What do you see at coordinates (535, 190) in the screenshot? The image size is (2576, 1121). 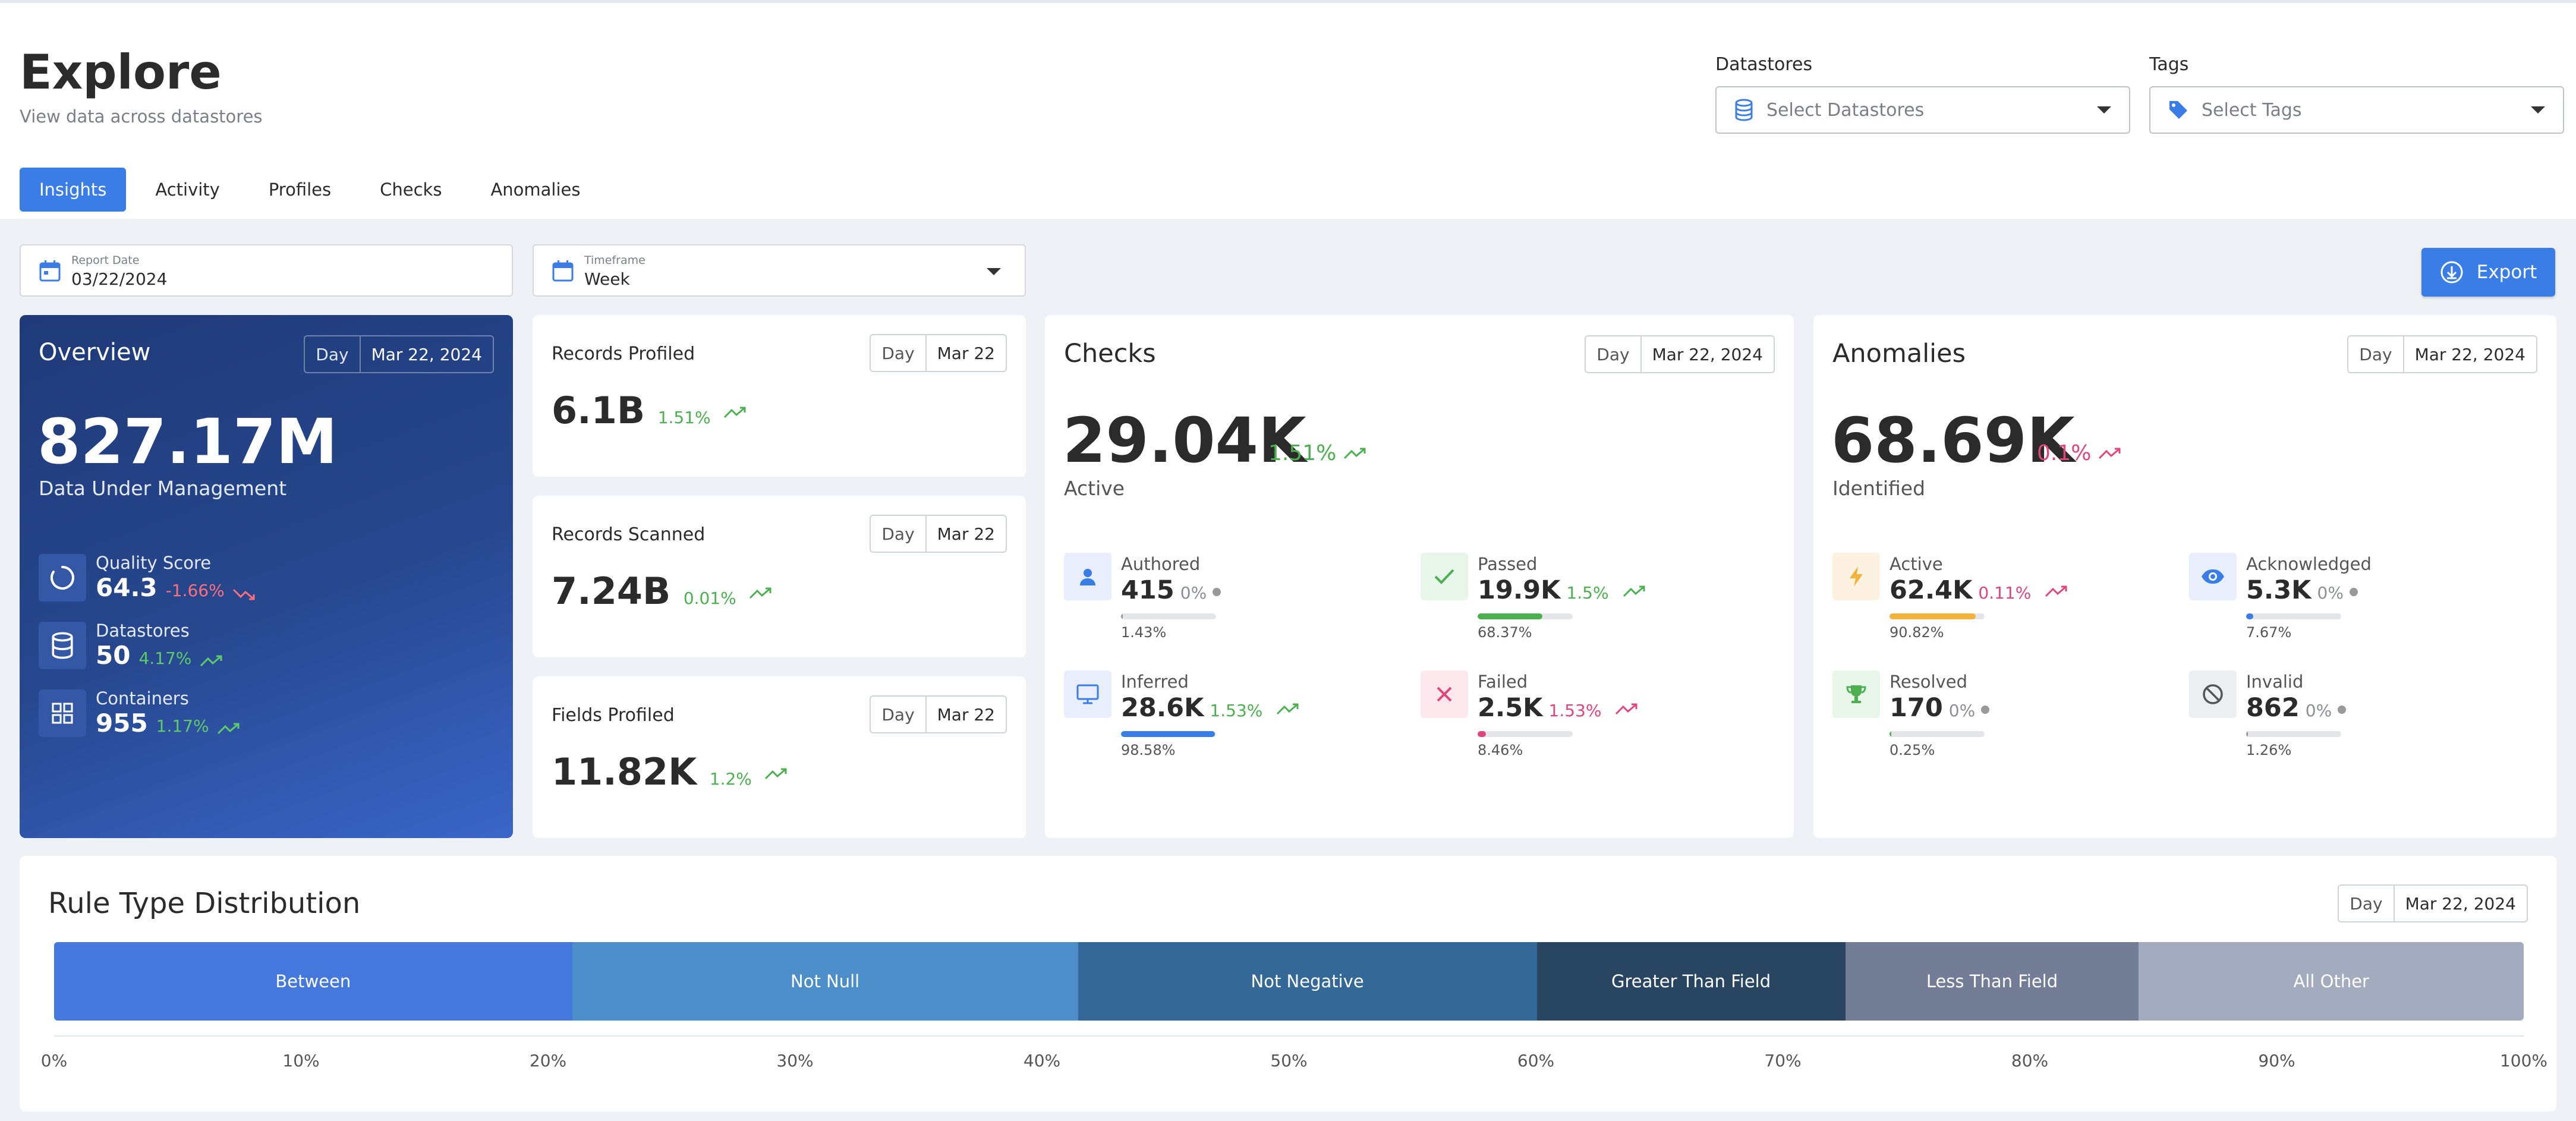 I see `tab-anomalies: Anomalies` at bounding box center [535, 190].